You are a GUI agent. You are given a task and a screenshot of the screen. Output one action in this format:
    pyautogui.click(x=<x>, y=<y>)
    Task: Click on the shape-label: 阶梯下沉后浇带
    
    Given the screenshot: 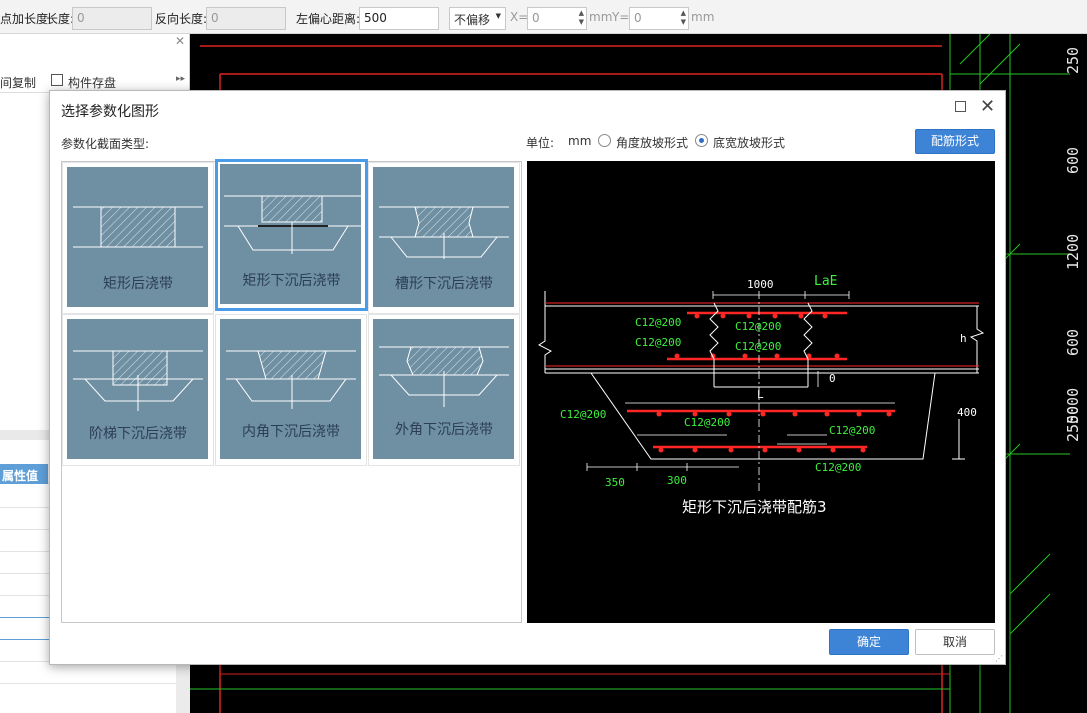 What is the action you would take?
    pyautogui.click(x=138, y=434)
    